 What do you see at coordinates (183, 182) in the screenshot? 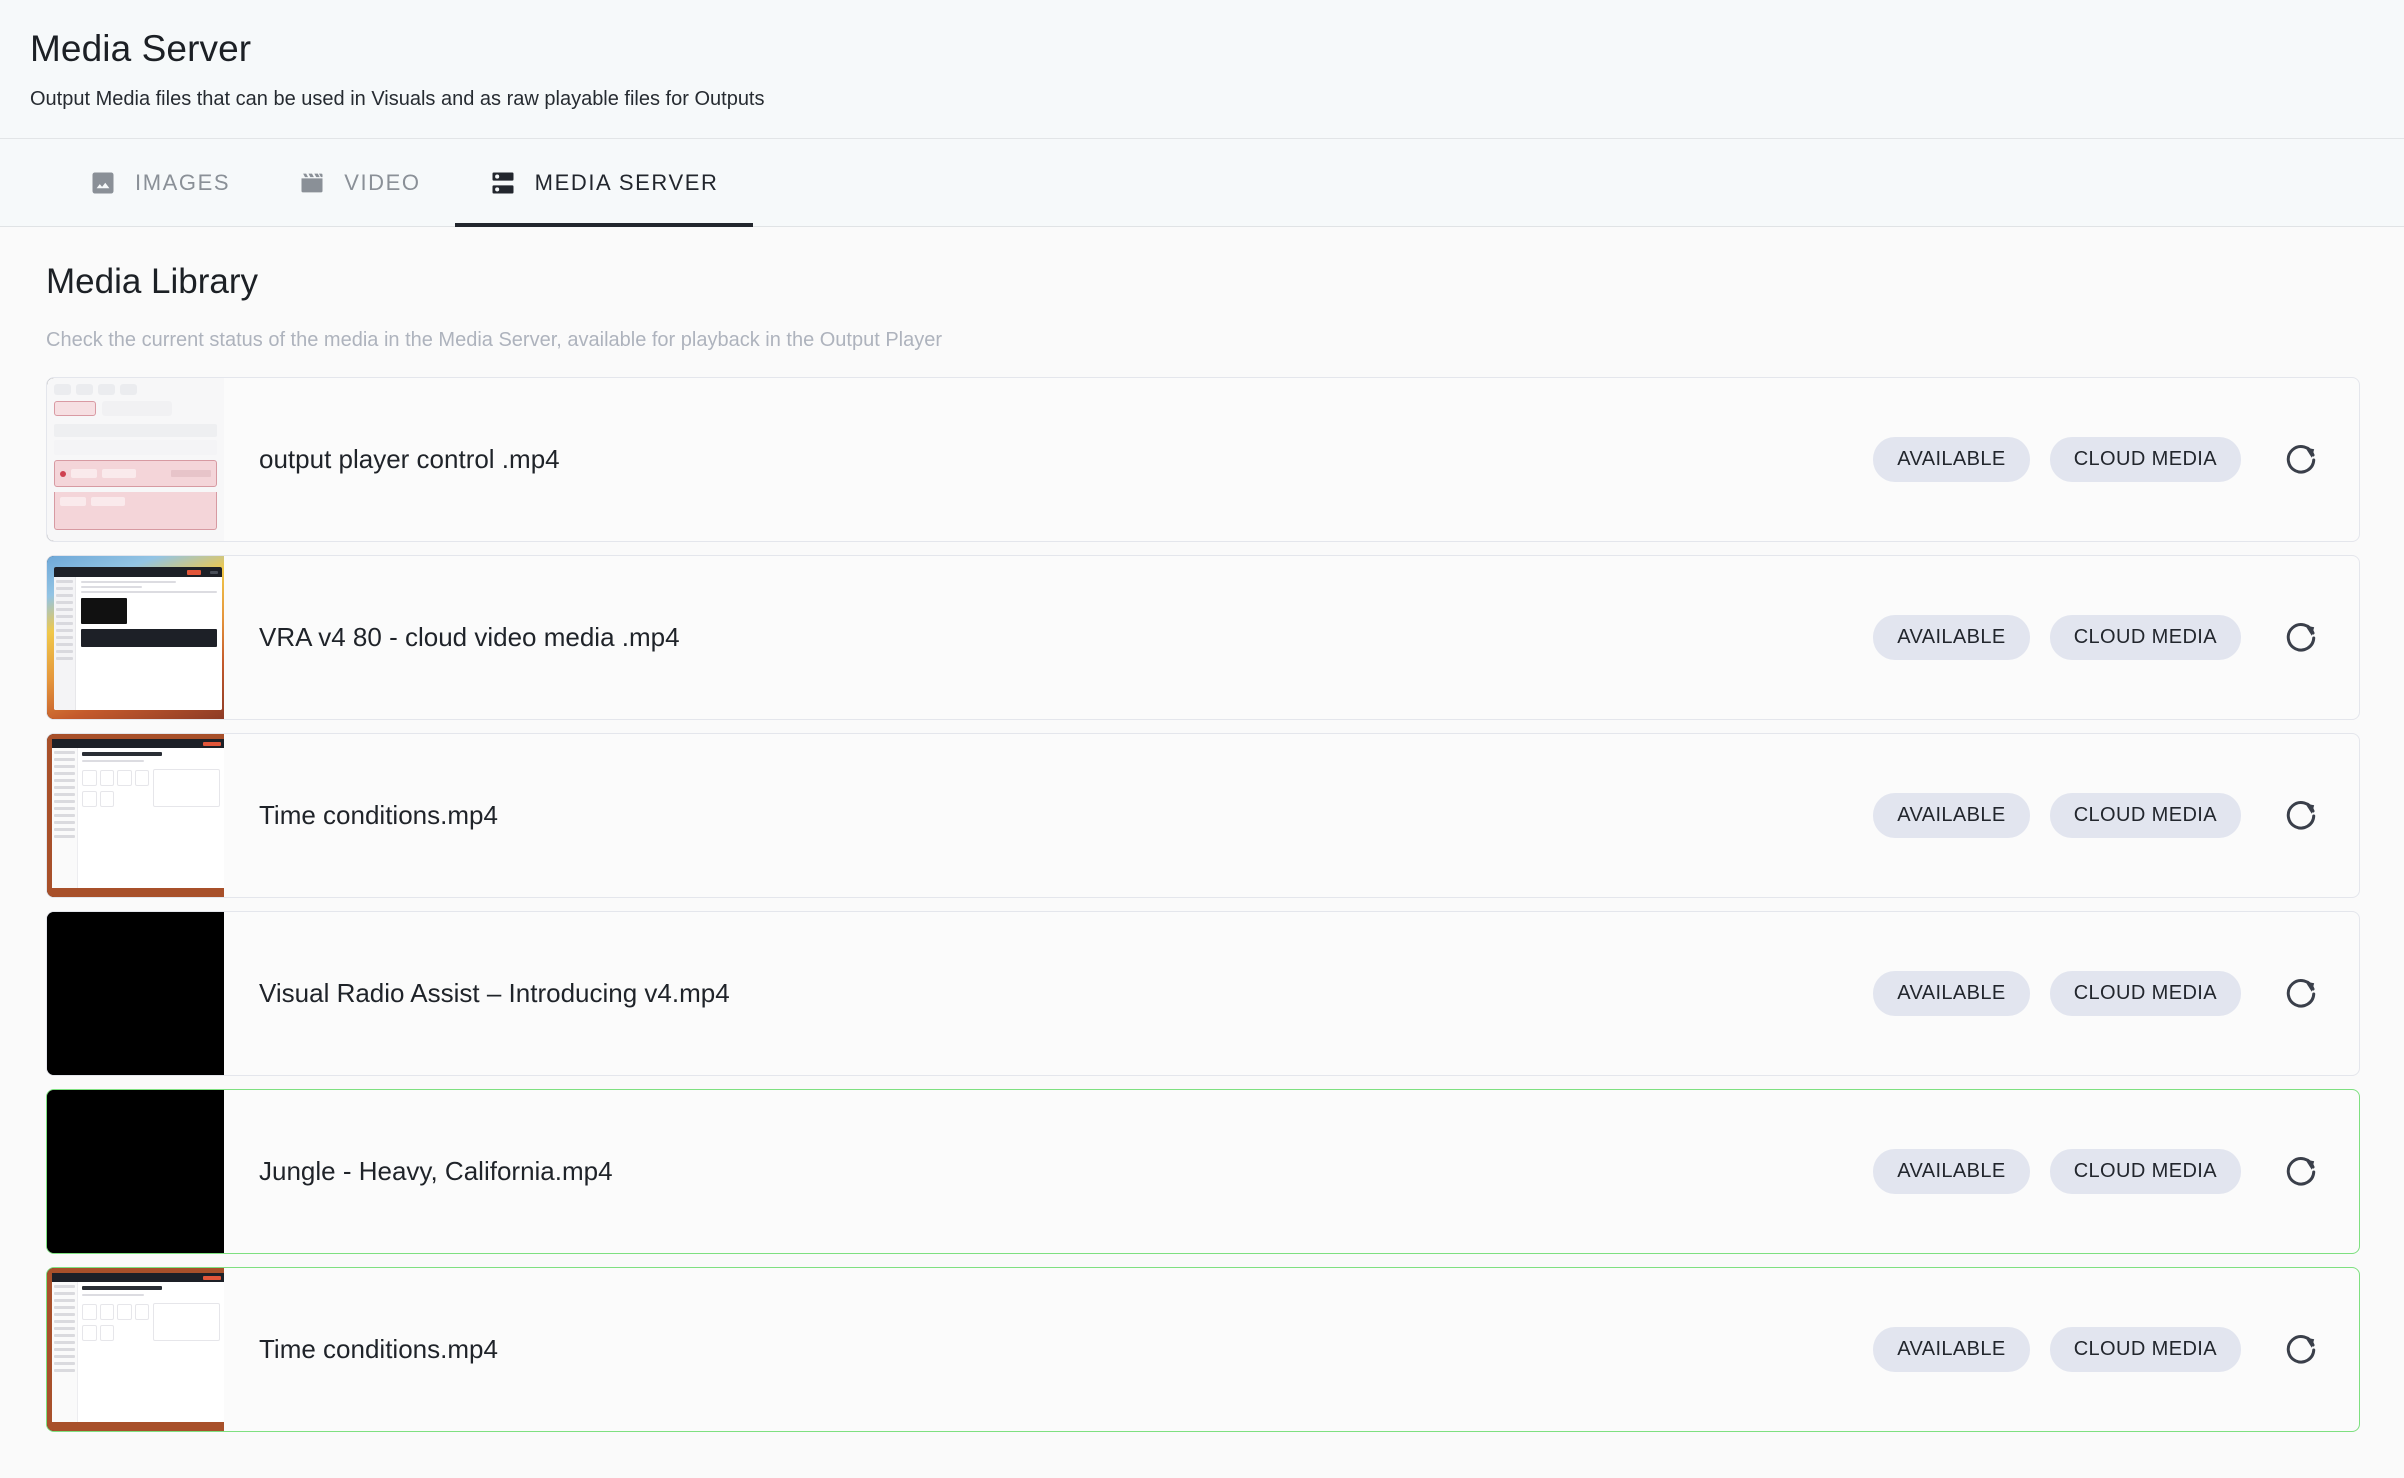
I see `tab-images-label: IMAGES` at bounding box center [183, 182].